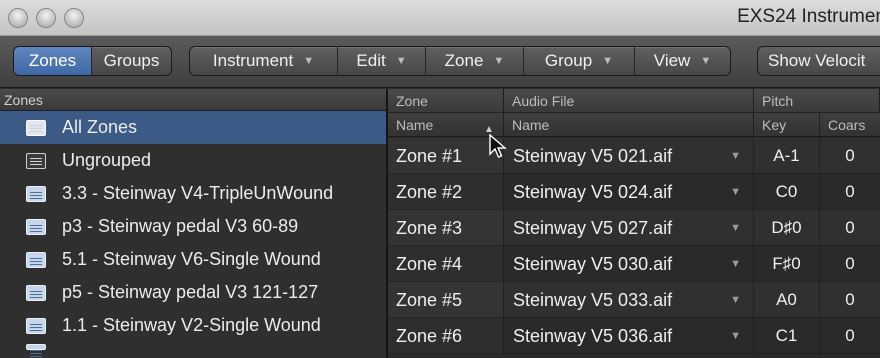  What do you see at coordinates (446, 300) in the screenshot?
I see `zone-name-cell: Zone #5` at bounding box center [446, 300].